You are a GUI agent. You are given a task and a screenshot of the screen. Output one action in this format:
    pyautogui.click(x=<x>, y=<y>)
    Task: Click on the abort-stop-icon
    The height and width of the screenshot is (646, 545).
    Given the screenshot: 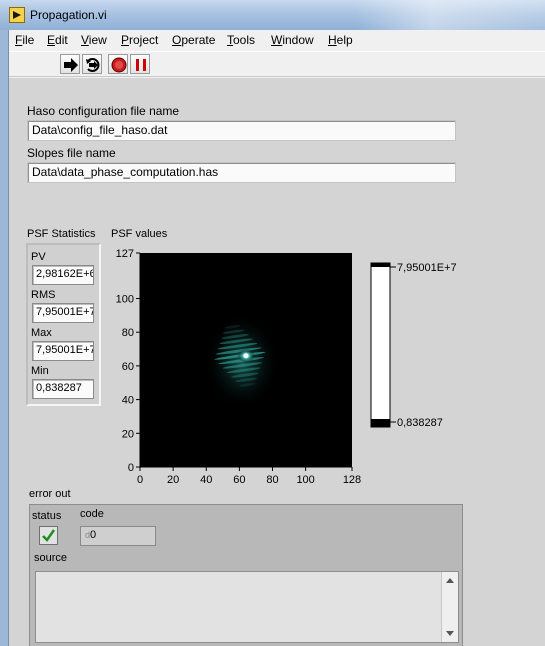 What is the action you would take?
    pyautogui.click(x=119, y=65)
    